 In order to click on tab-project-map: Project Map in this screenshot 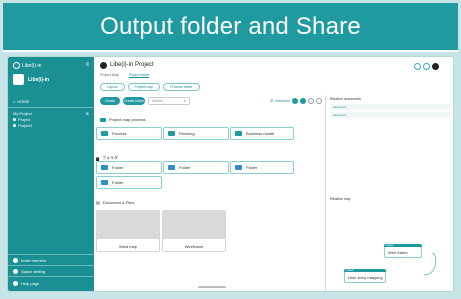, I will do `click(109, 75)`.